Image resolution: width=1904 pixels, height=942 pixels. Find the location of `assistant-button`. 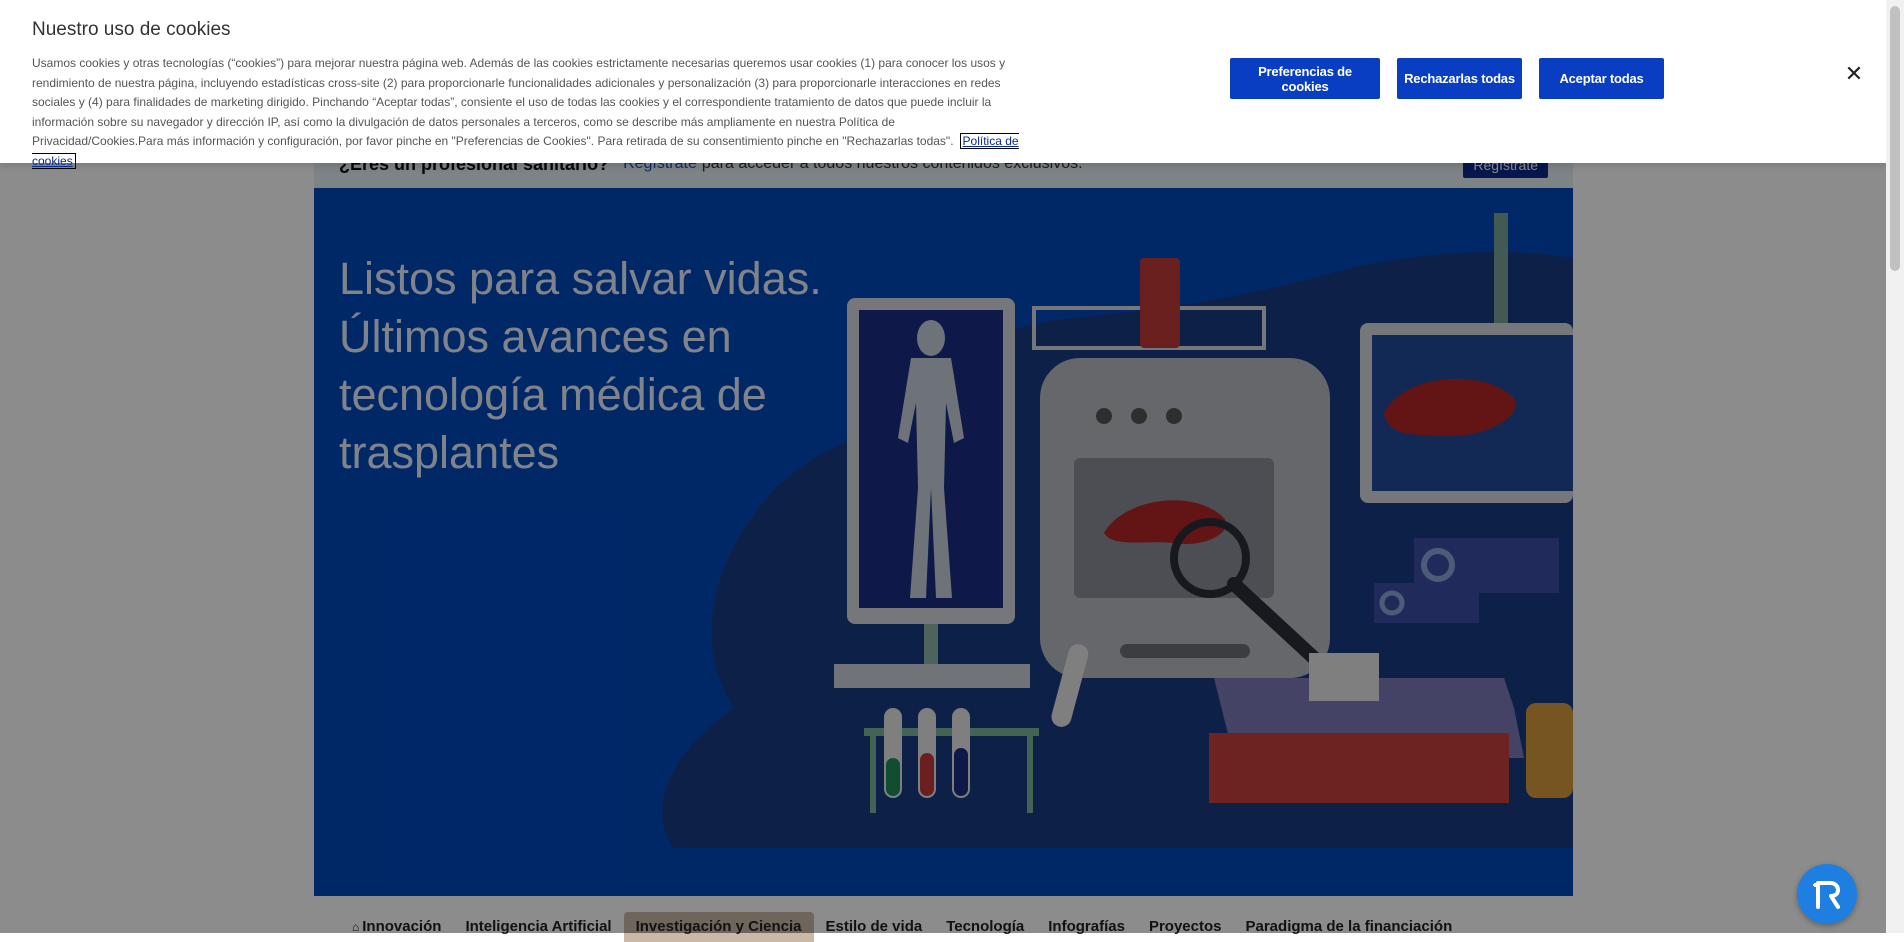

assistant-button is located at coordinates (1827, 894).